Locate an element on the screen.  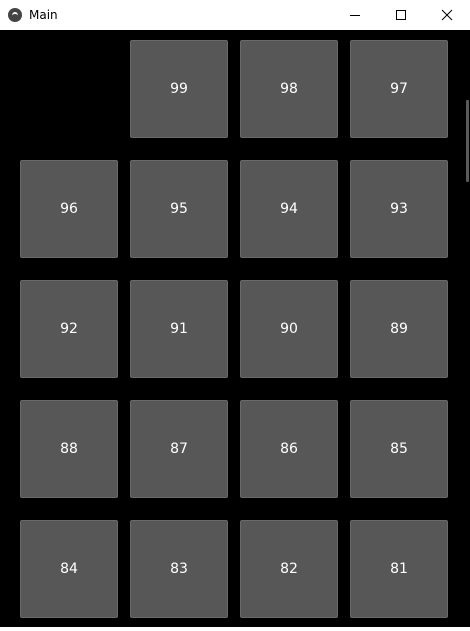
tile-button: 86 is located at coordinates (289, 449).